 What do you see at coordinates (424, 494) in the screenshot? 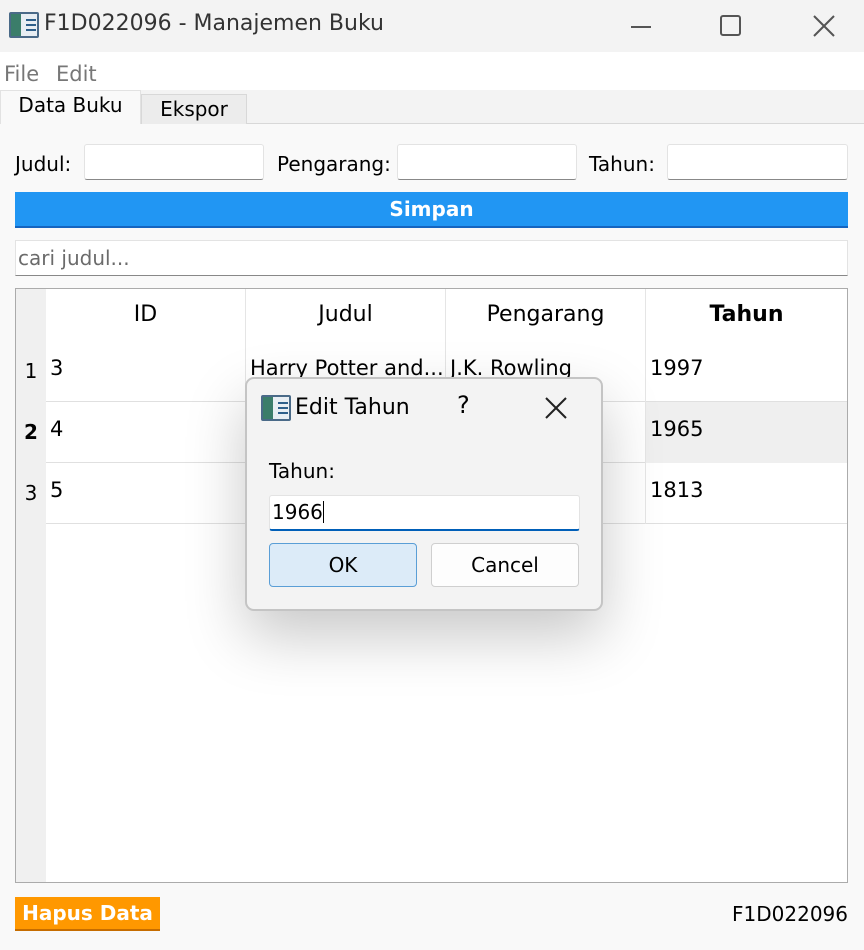
I see `edit-tahun-dialog: Edit Tahun ? Tahun: 1966 OK Cancel` at bounding box center [424, 494].